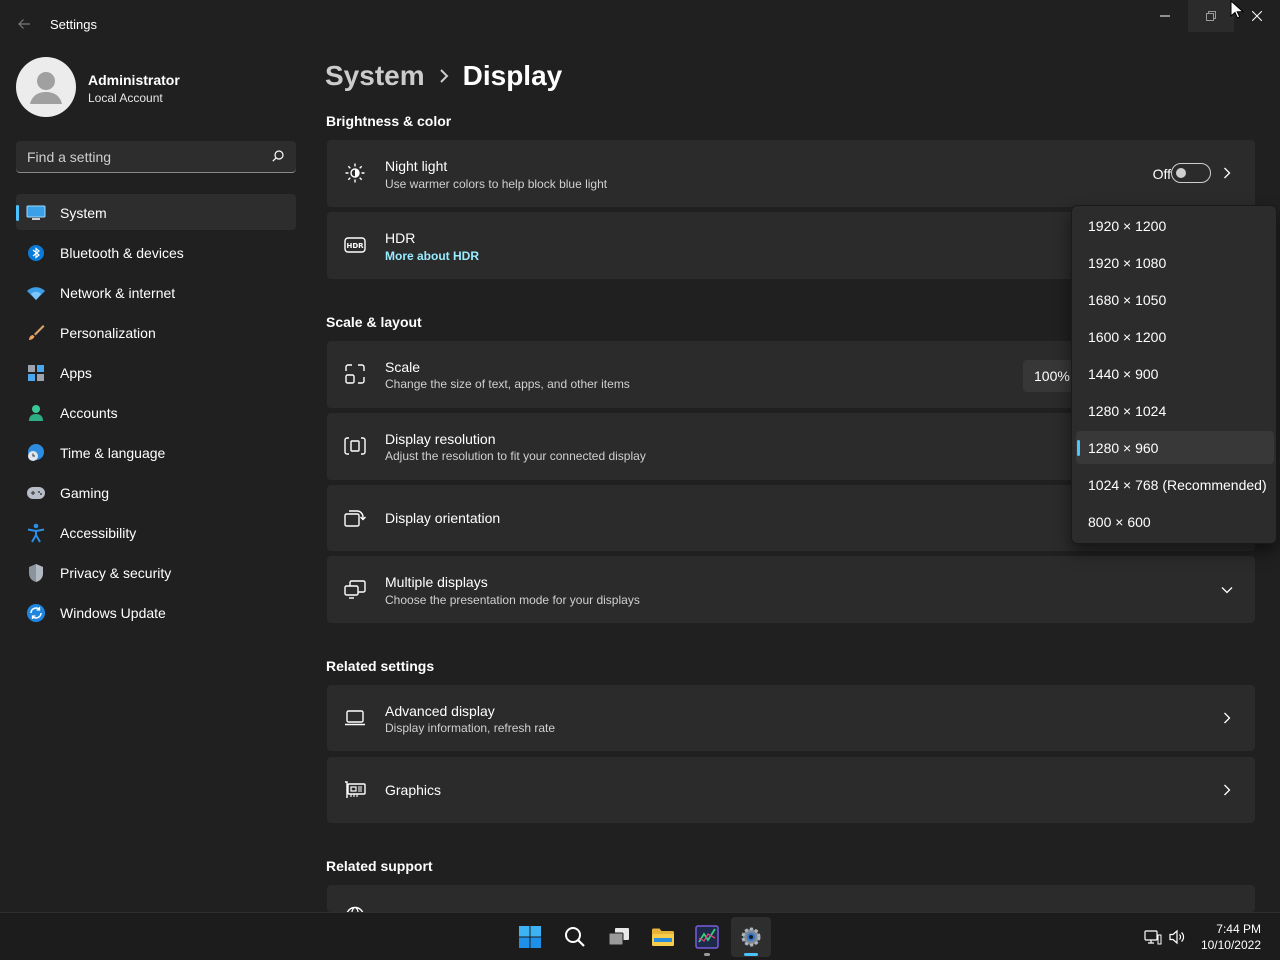  I want to click on resolution-option: 800 × 600, so click(1175, 521).